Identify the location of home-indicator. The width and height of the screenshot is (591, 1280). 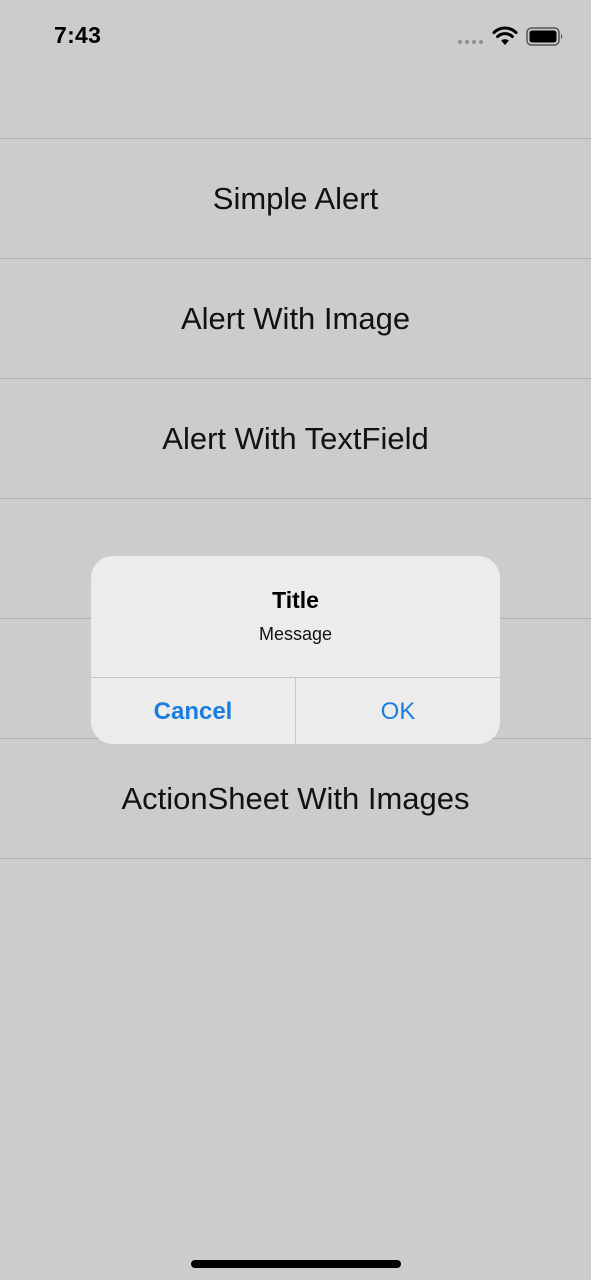
(296, 1264).